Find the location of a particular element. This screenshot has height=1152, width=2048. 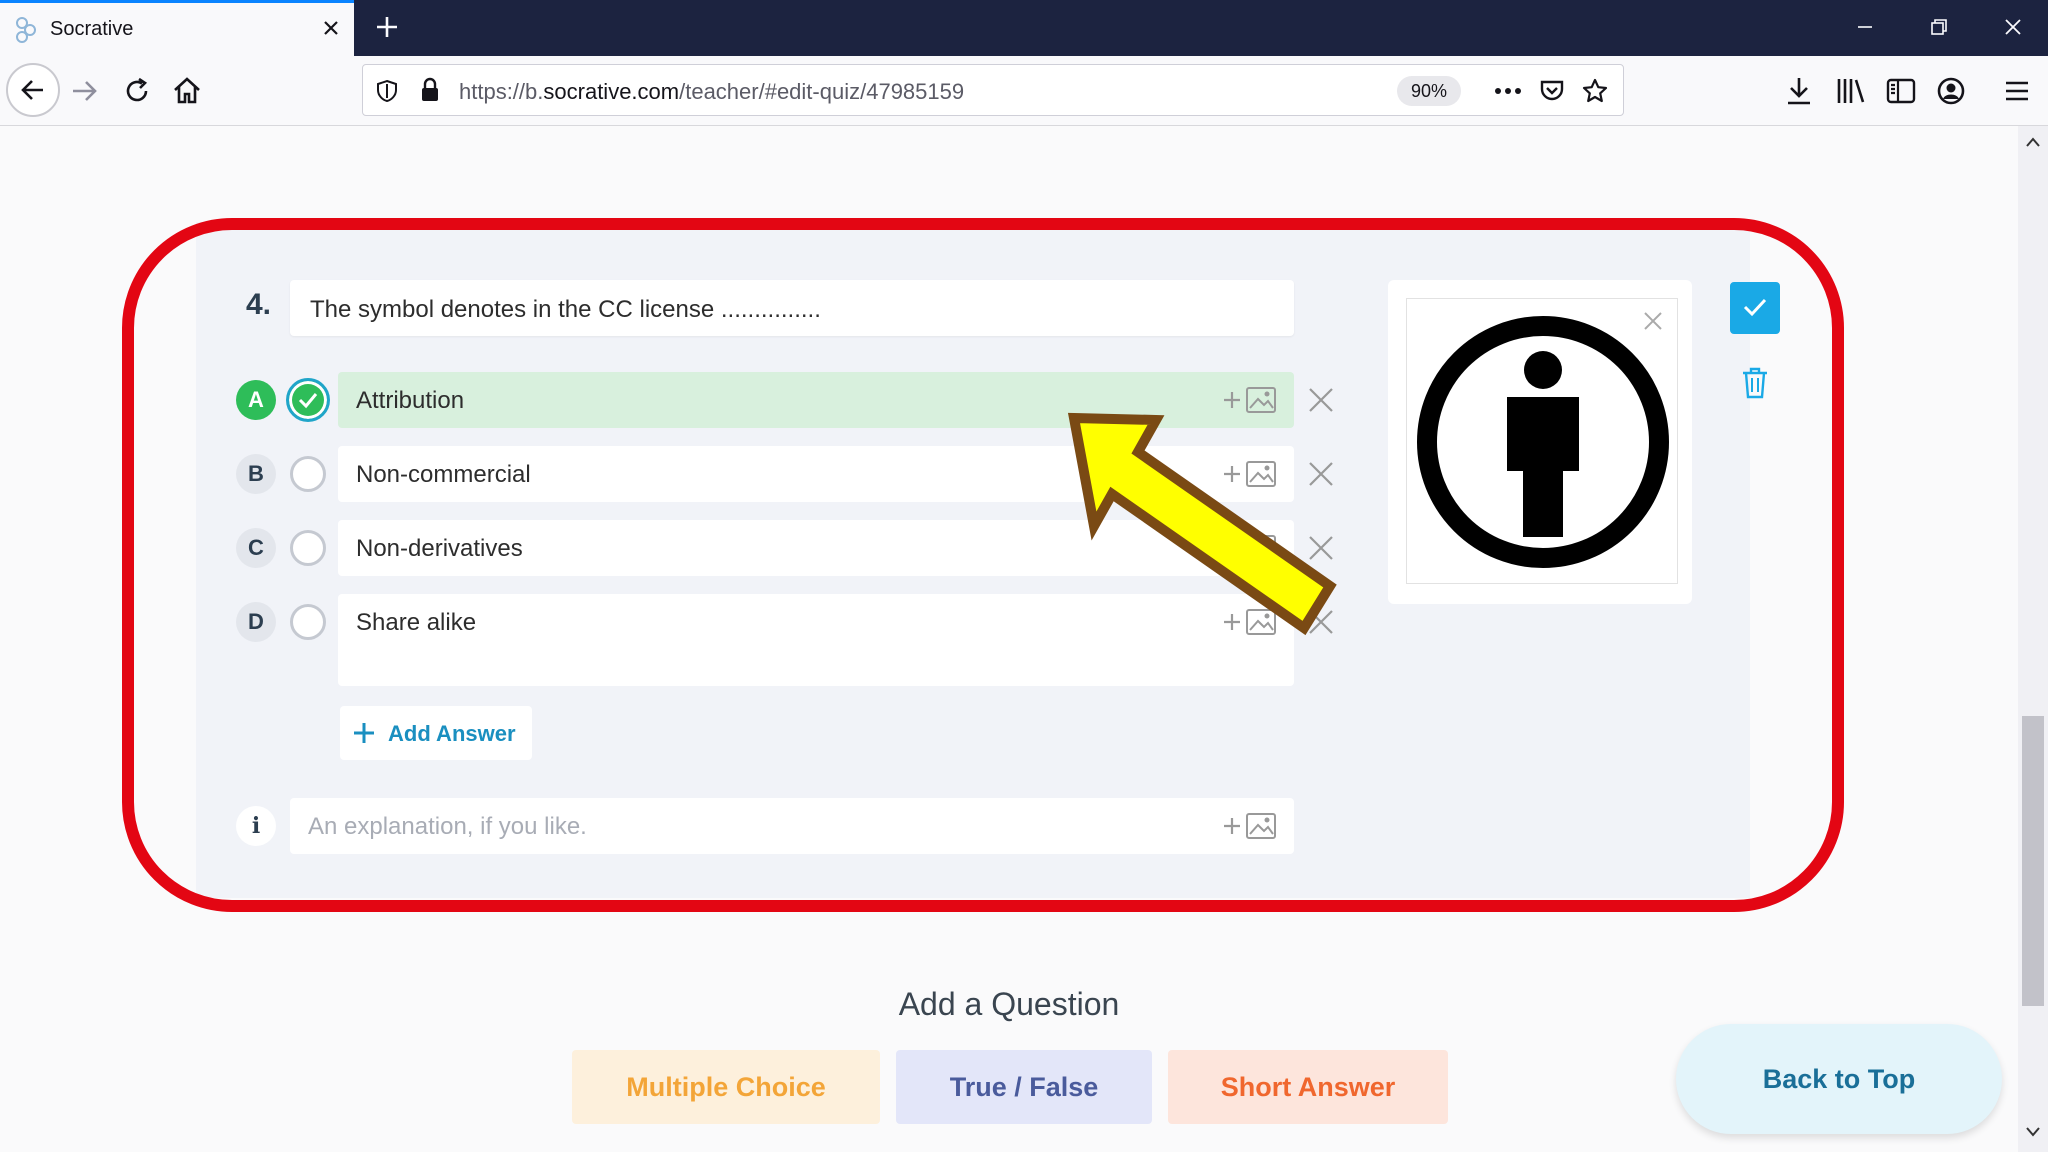

back-button is located at coordinates (33, 90).